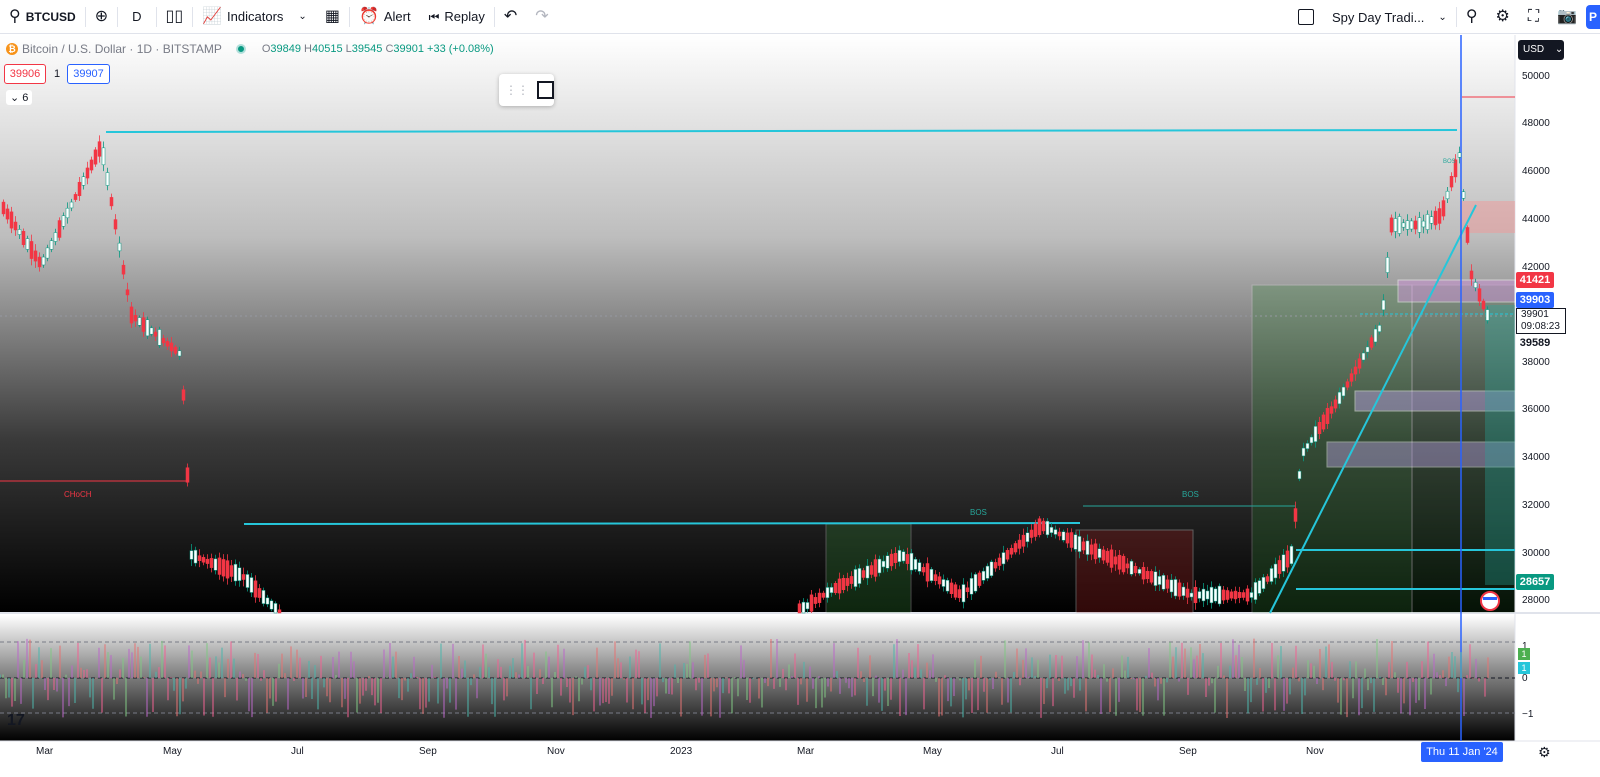  Describe the element at coordinates (428, 751) in the screenshot. I see `time-axis-label: Sep` at that location.